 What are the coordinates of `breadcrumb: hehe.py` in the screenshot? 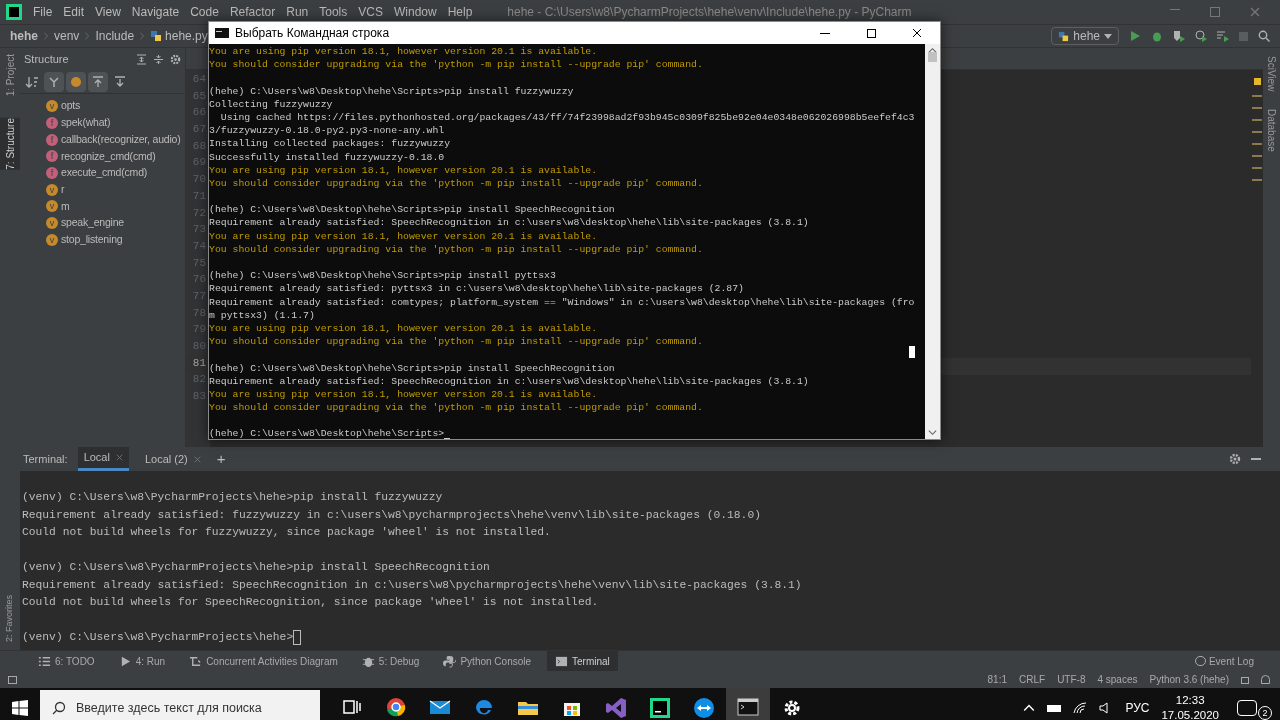 It's located at (186, 36).